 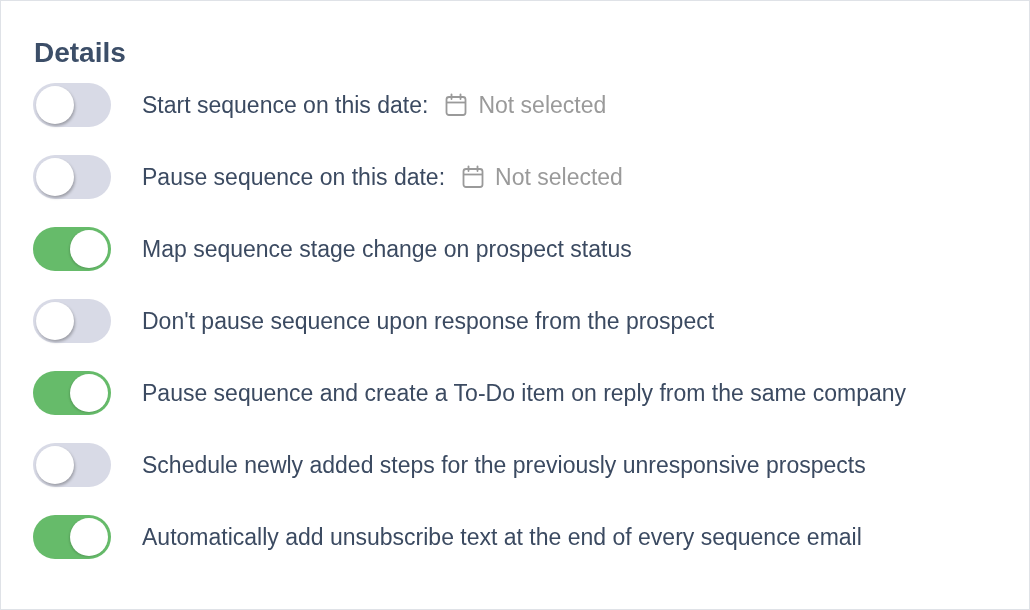 I want to click on setting-label: Start sequence on this date:, so click(x=285, y=105).